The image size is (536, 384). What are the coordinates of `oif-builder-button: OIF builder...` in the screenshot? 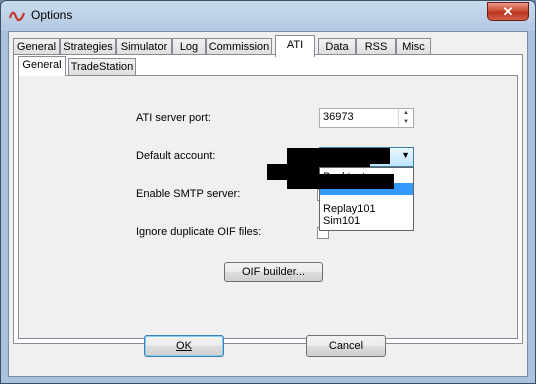 It's located at (273, 272).